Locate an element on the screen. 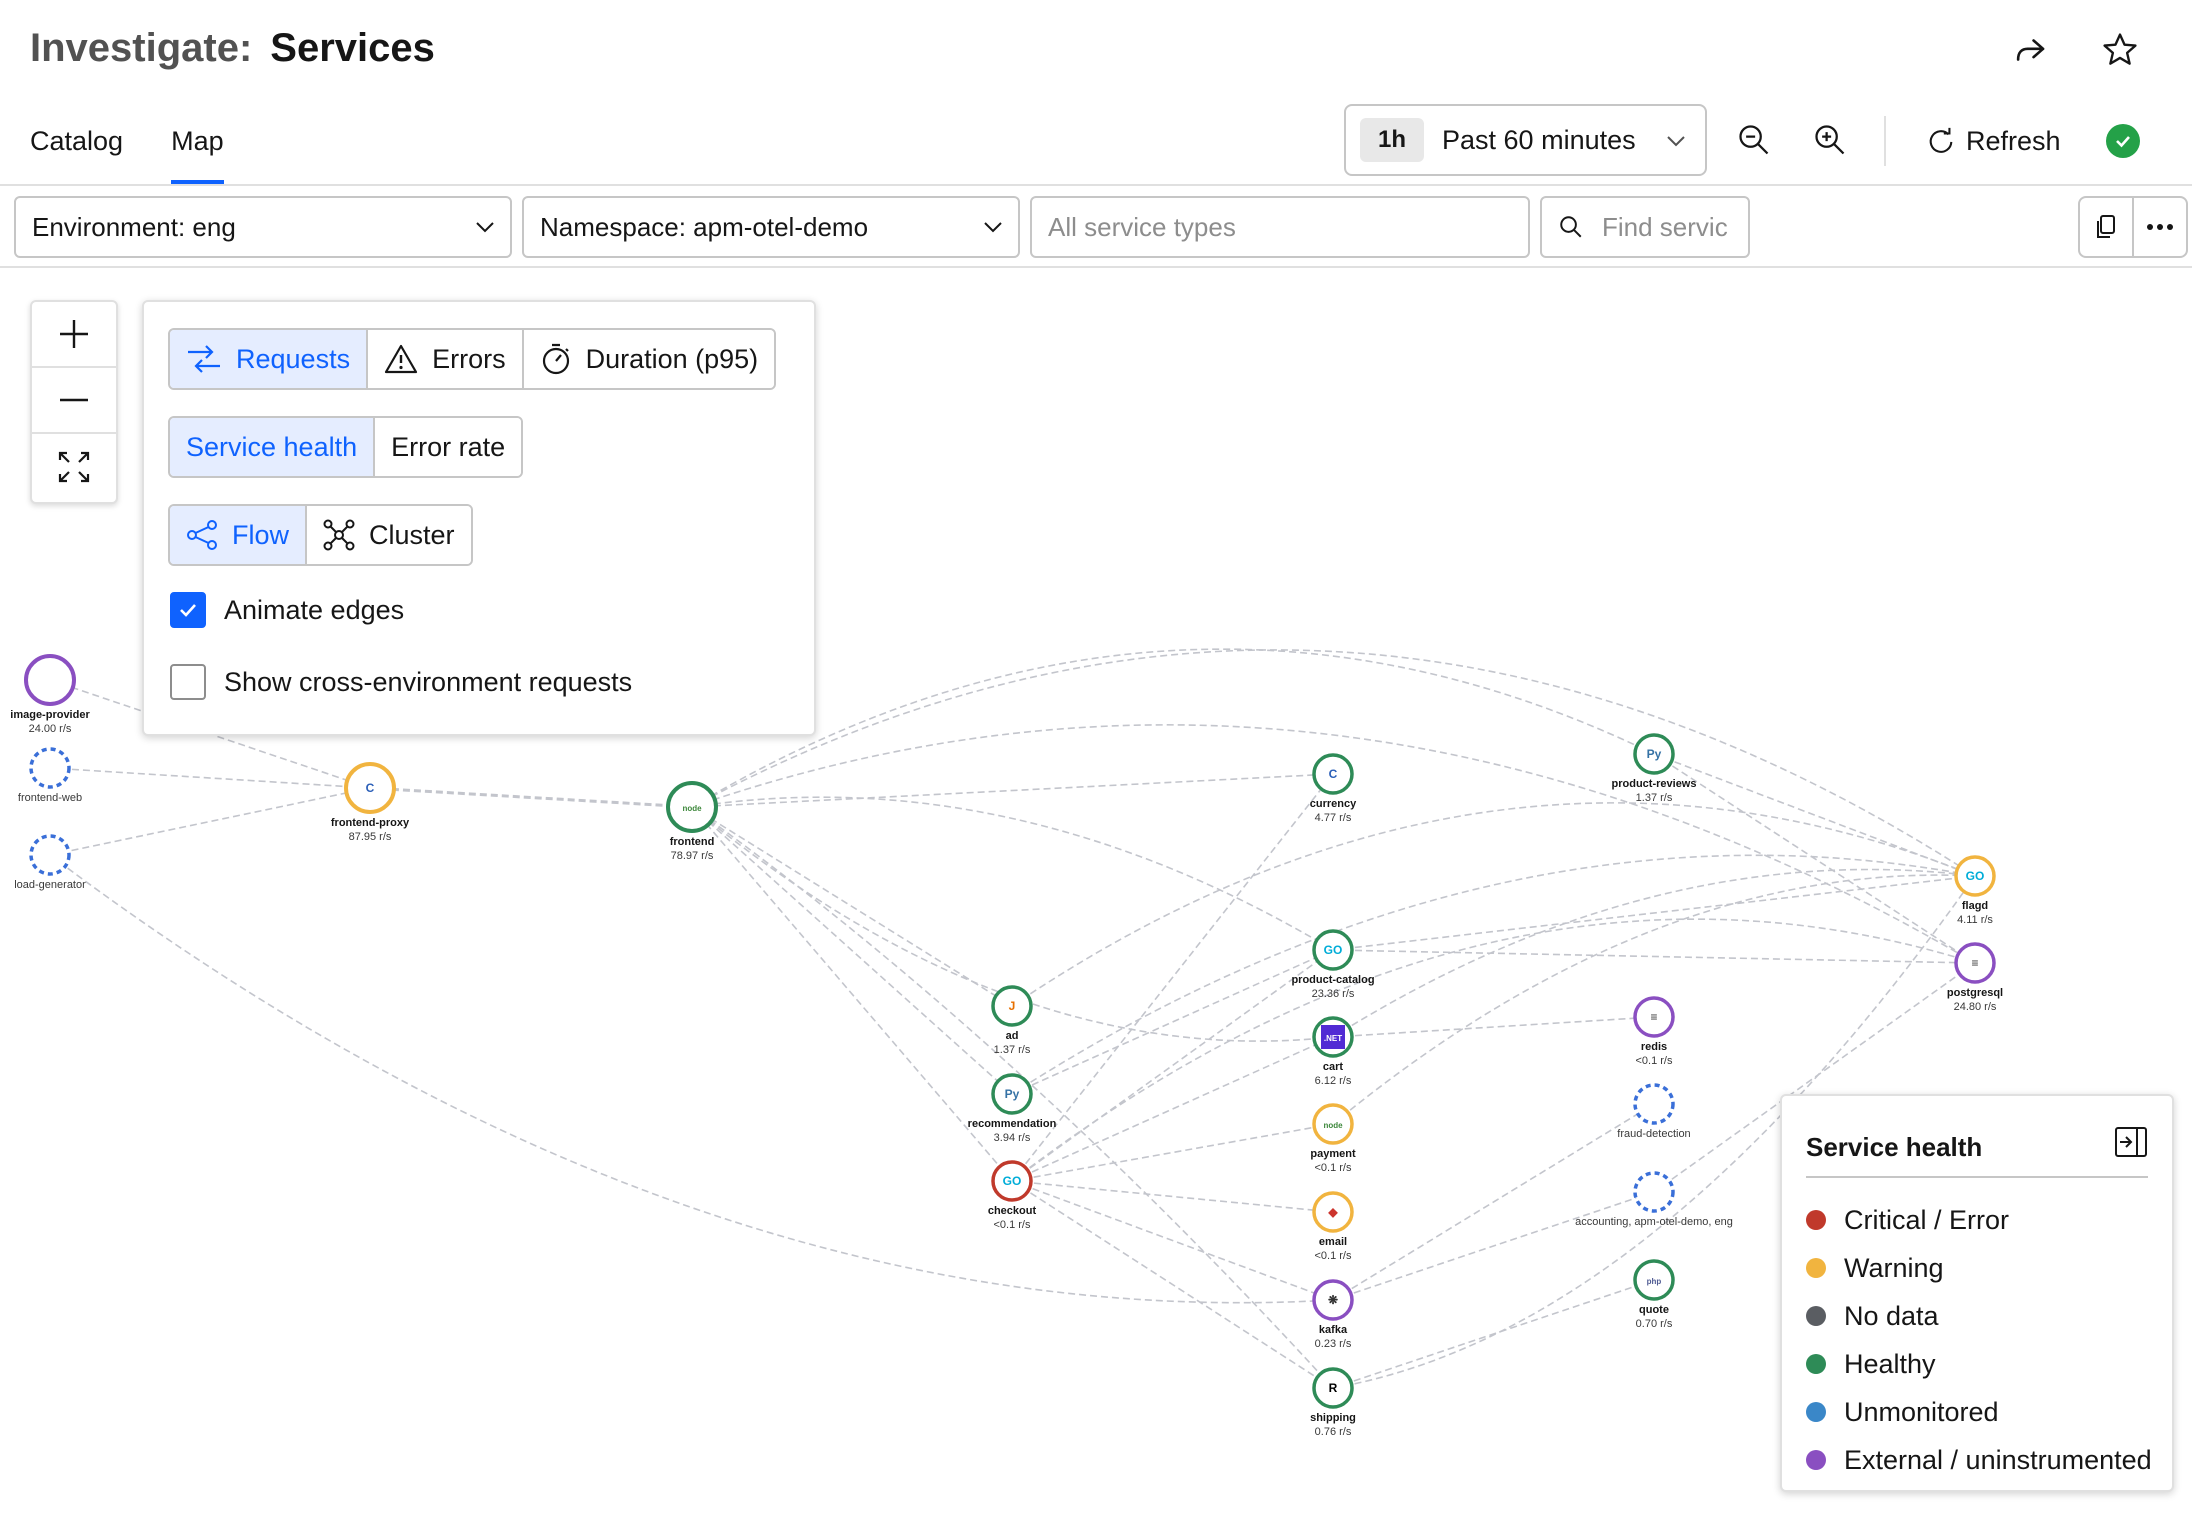  edge-kafka-to-accounting is located at coordinates (1493, 1246).